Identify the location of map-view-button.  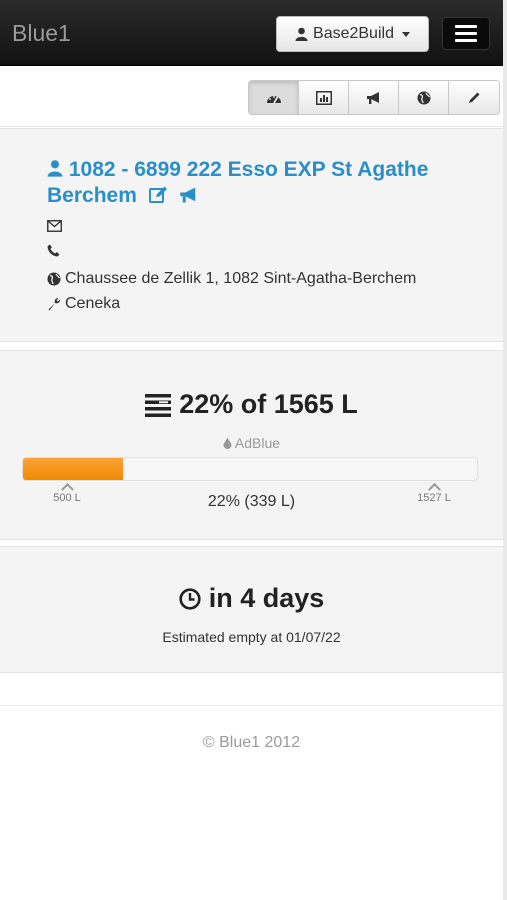
(424, 97).